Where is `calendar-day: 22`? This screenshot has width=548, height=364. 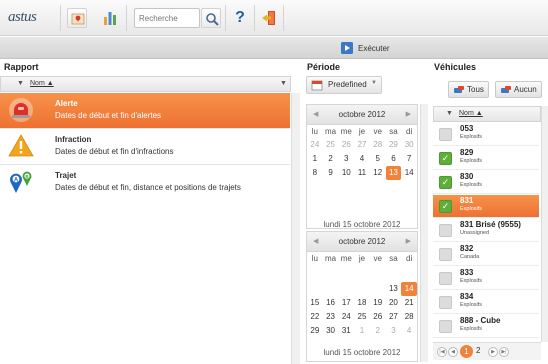
calendar-day: 22 is located at coordinates (315, 317).